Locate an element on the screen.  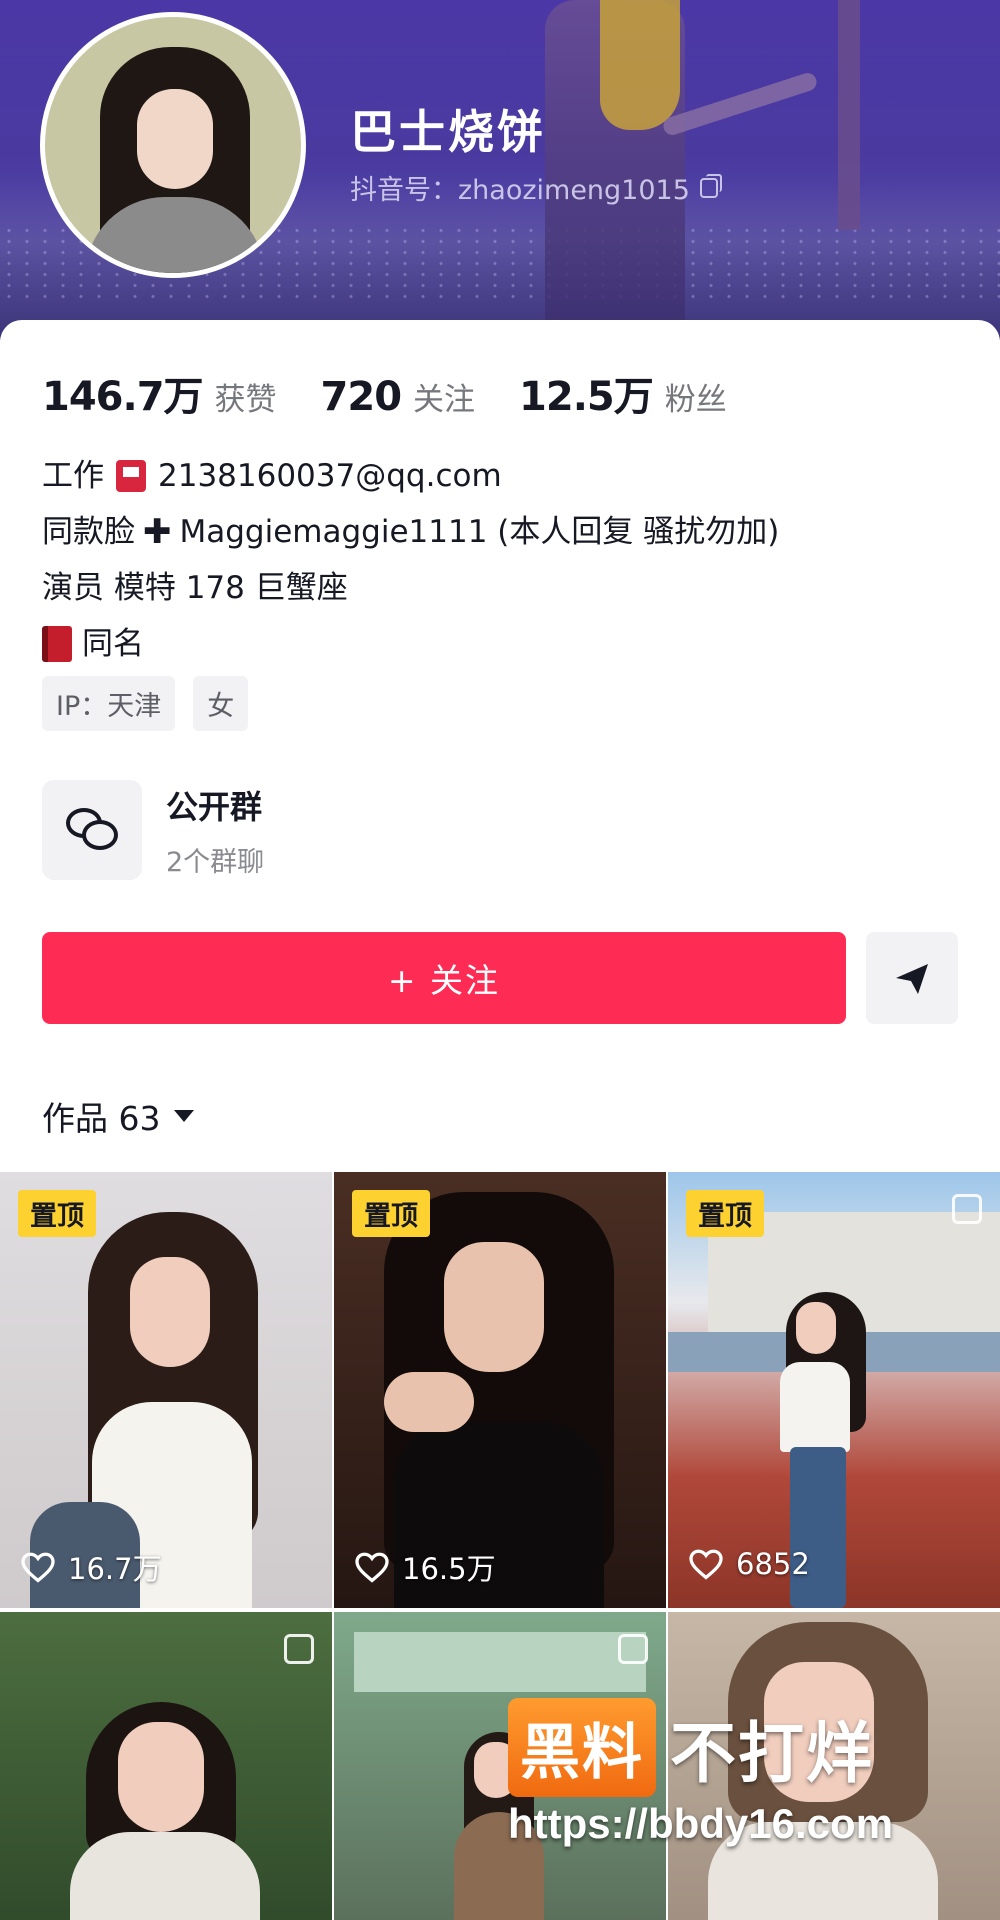
red-book-icon is located at coordinates (57, 644).